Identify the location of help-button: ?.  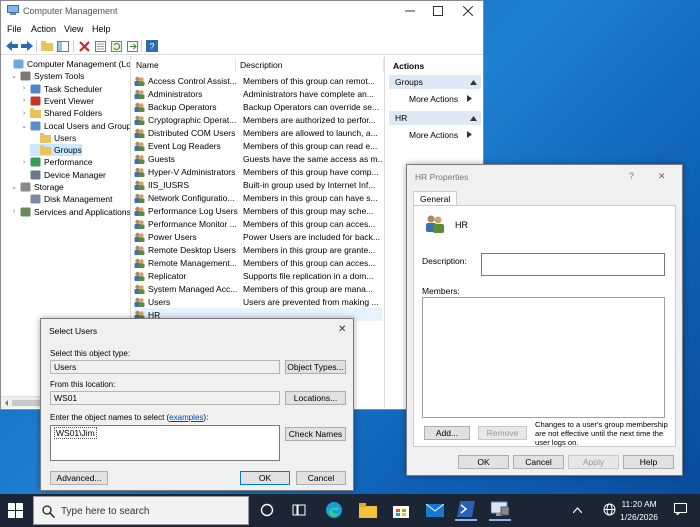
(152, 46).